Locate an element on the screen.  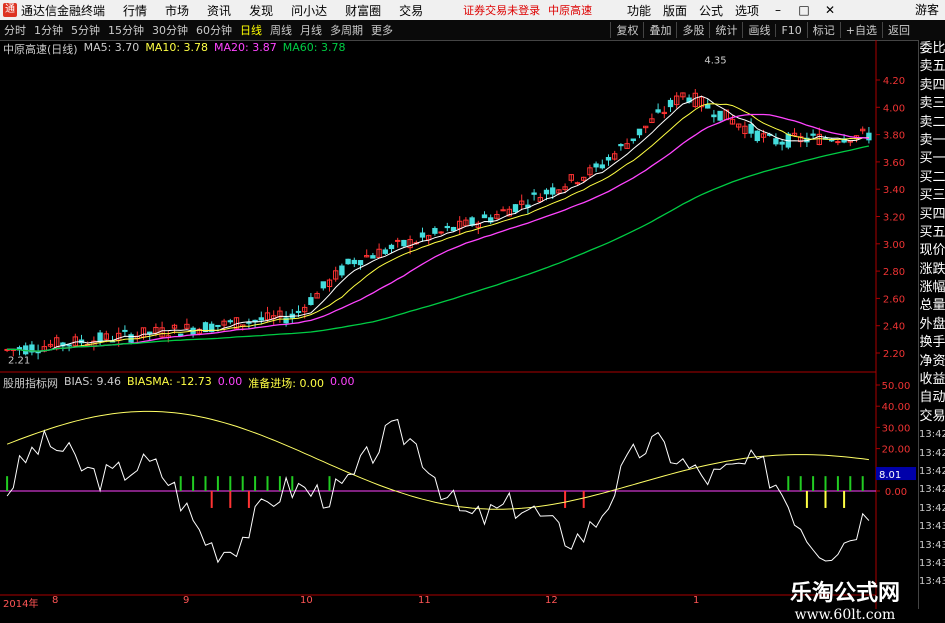
sidebar-item: 卖二 is located at coordinates (932, 122).